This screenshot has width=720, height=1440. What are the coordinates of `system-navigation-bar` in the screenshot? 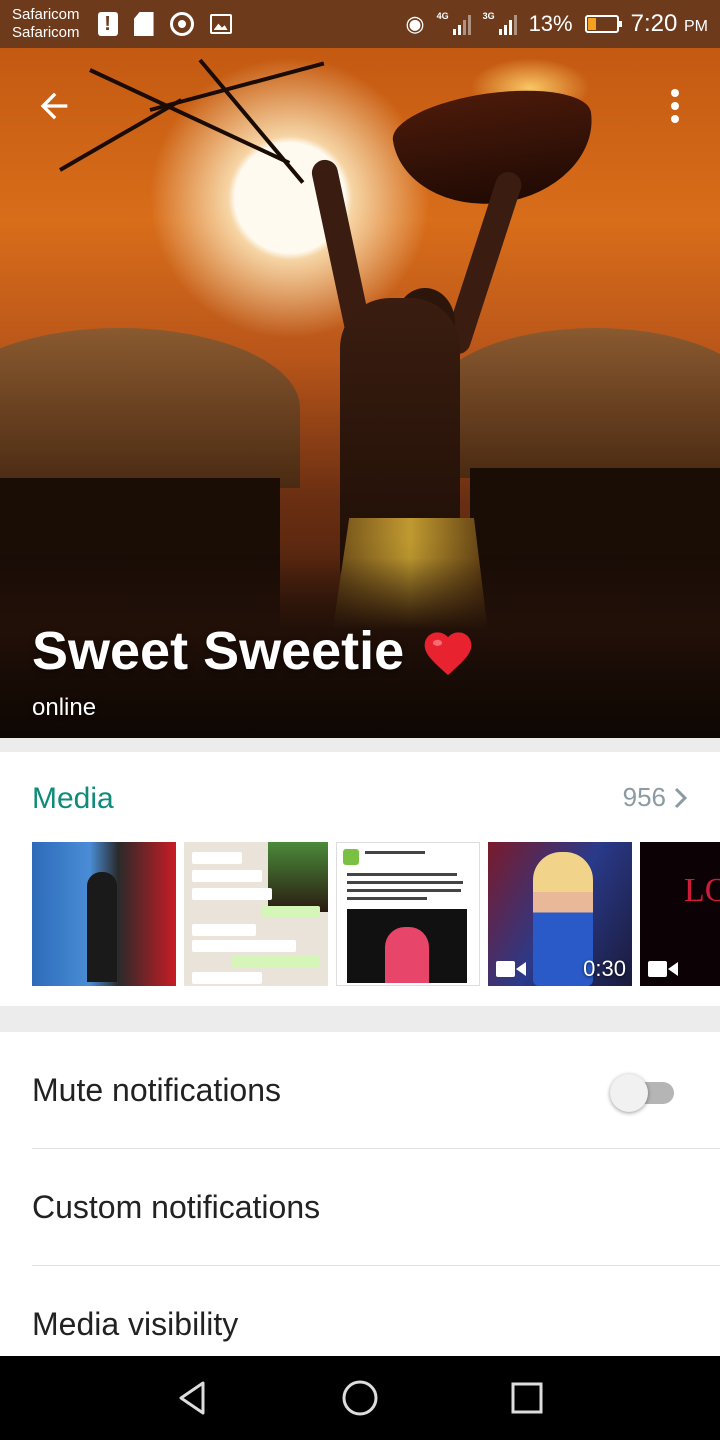 It's located at (360, 1398).